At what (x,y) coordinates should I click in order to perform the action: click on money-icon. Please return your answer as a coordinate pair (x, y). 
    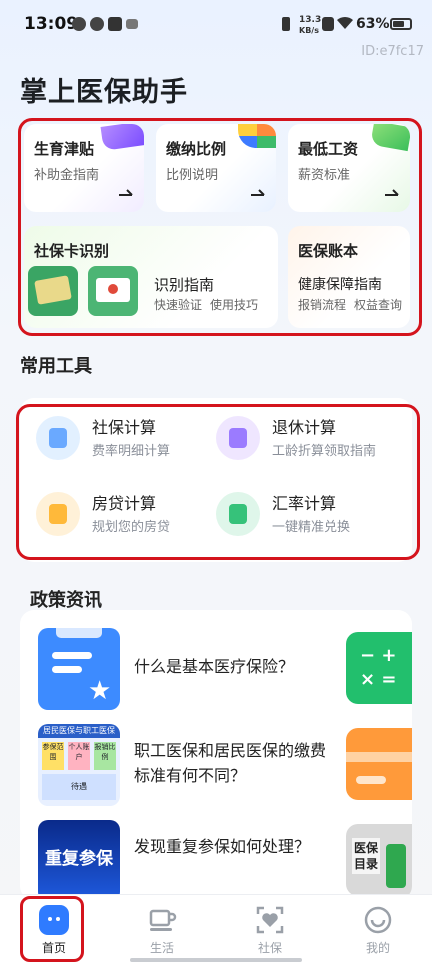
    Looking at the image, I should click on (390, 138).